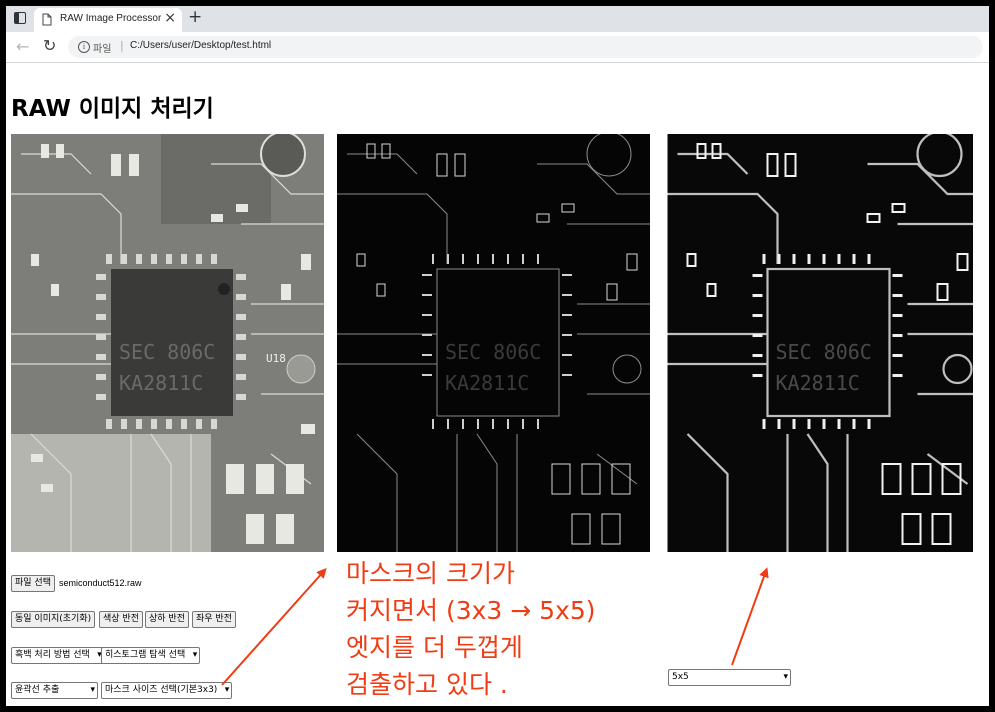 Image resolution: width=995 pixels, height=712 pixels. Describe the element at coordinates (53, 619) in the screenshot. I see `reset-image-button: 동일 이미지(초기화)` at that location.